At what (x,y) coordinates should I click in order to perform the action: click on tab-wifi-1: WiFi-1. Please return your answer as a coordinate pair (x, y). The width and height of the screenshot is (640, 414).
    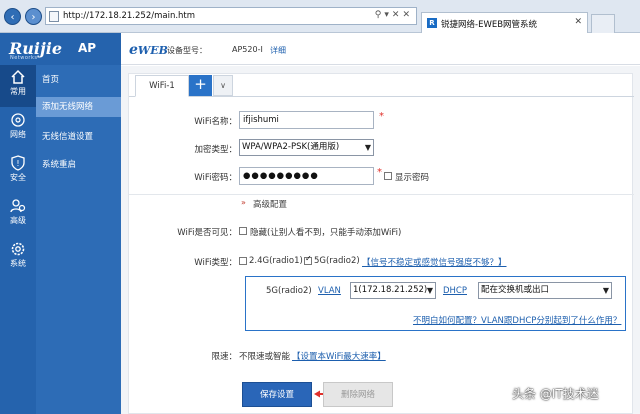
    Looking at the image, I should click on (162, 86).